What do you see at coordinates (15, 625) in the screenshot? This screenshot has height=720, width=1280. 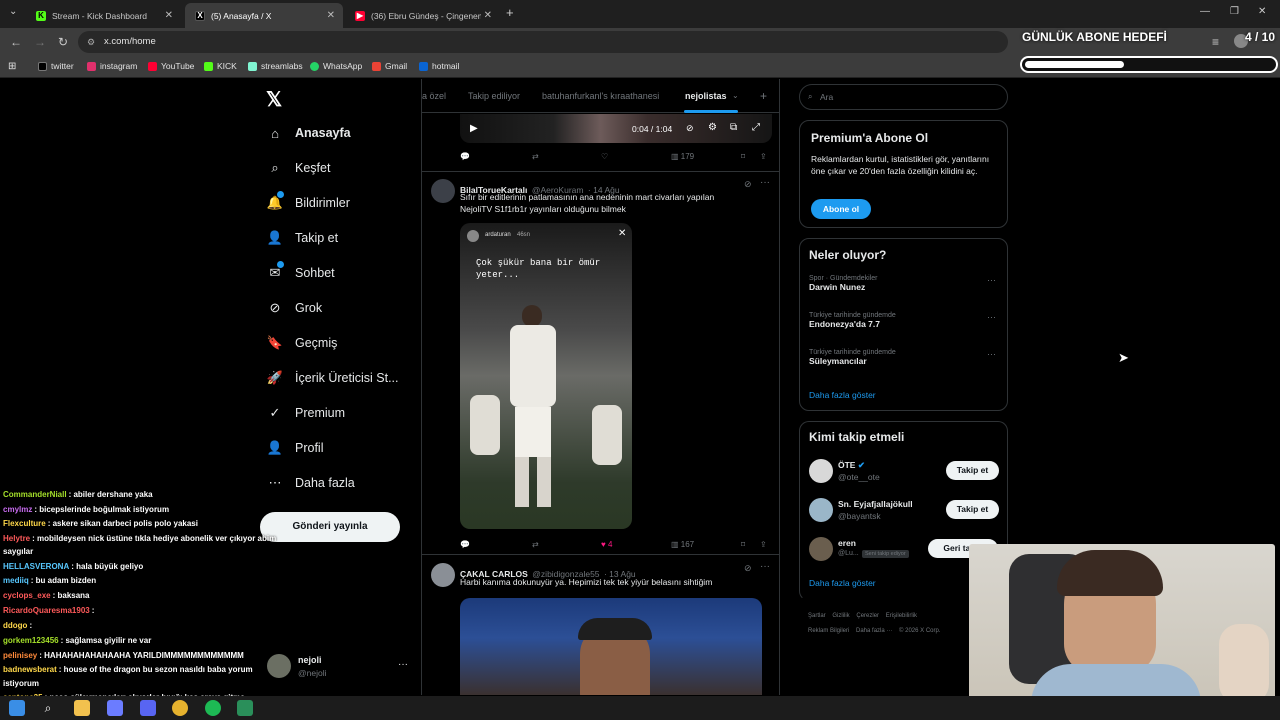 I see `chat-username: ddogo` at bounding box center [15, 625].